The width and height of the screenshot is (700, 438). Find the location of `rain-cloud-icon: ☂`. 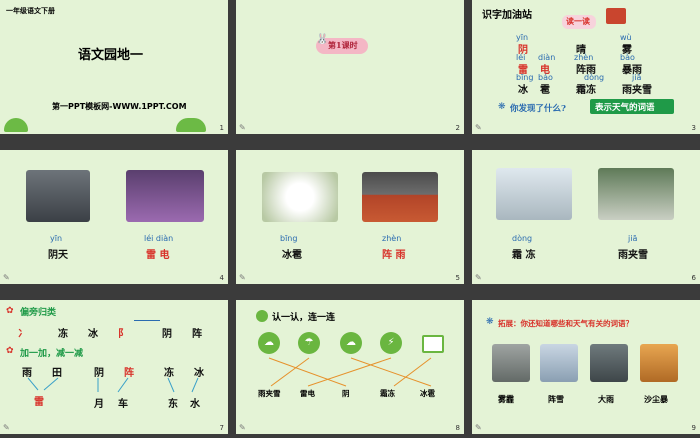

rain-cloud-icon: ☂ is located at coordinates (309, 343).